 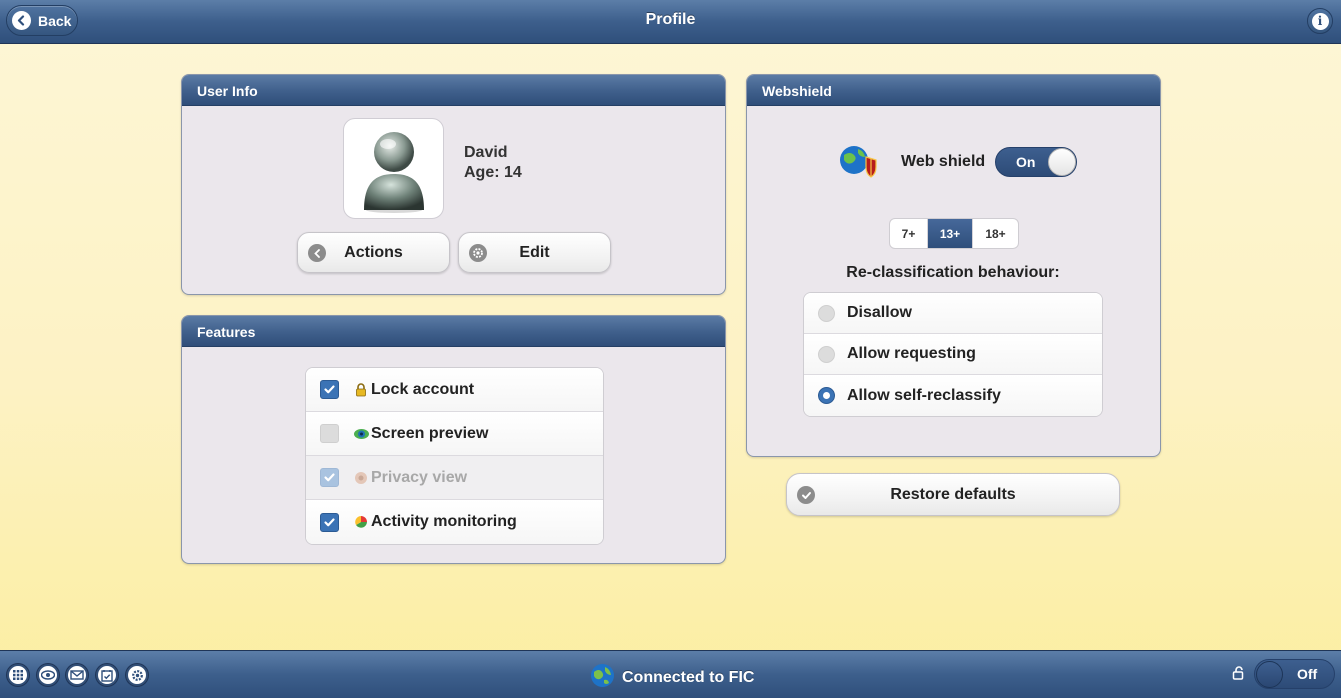 What do you see at coordinates (879, 312) in the screenshot?
I see `option-label: Disallow` at bounding box center [879, 312].